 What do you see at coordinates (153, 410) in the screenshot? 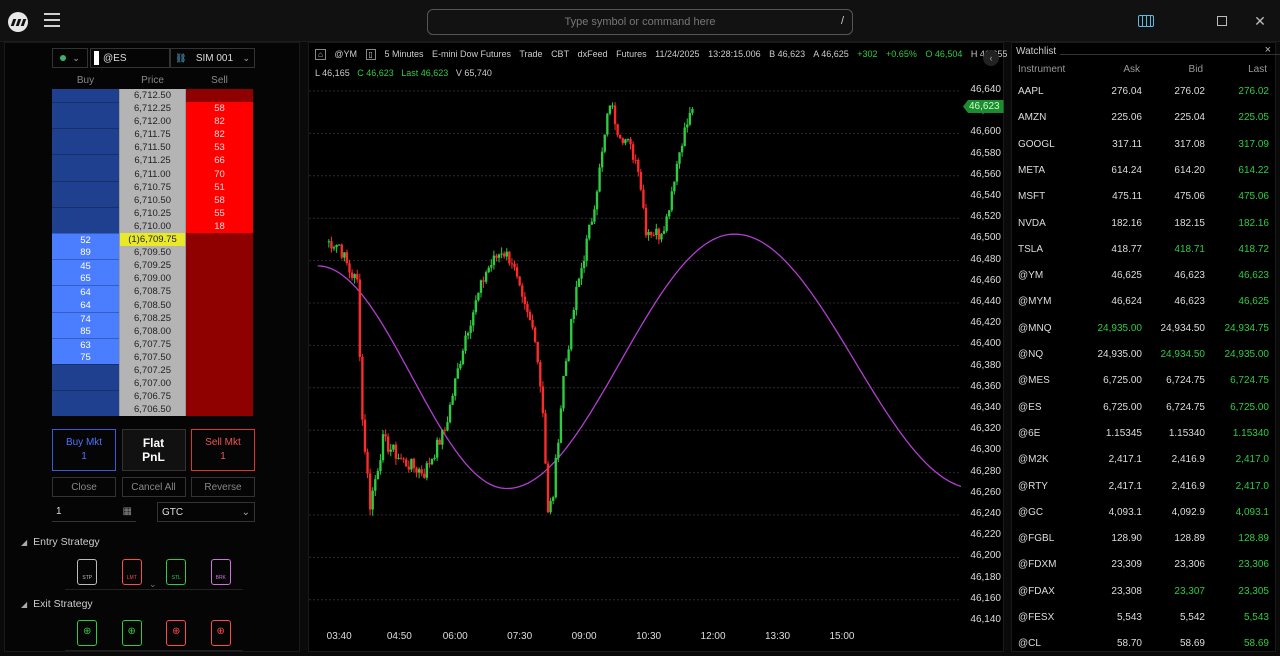
I see `dom-row: 6,706.50` at bounding box center [153, 410].